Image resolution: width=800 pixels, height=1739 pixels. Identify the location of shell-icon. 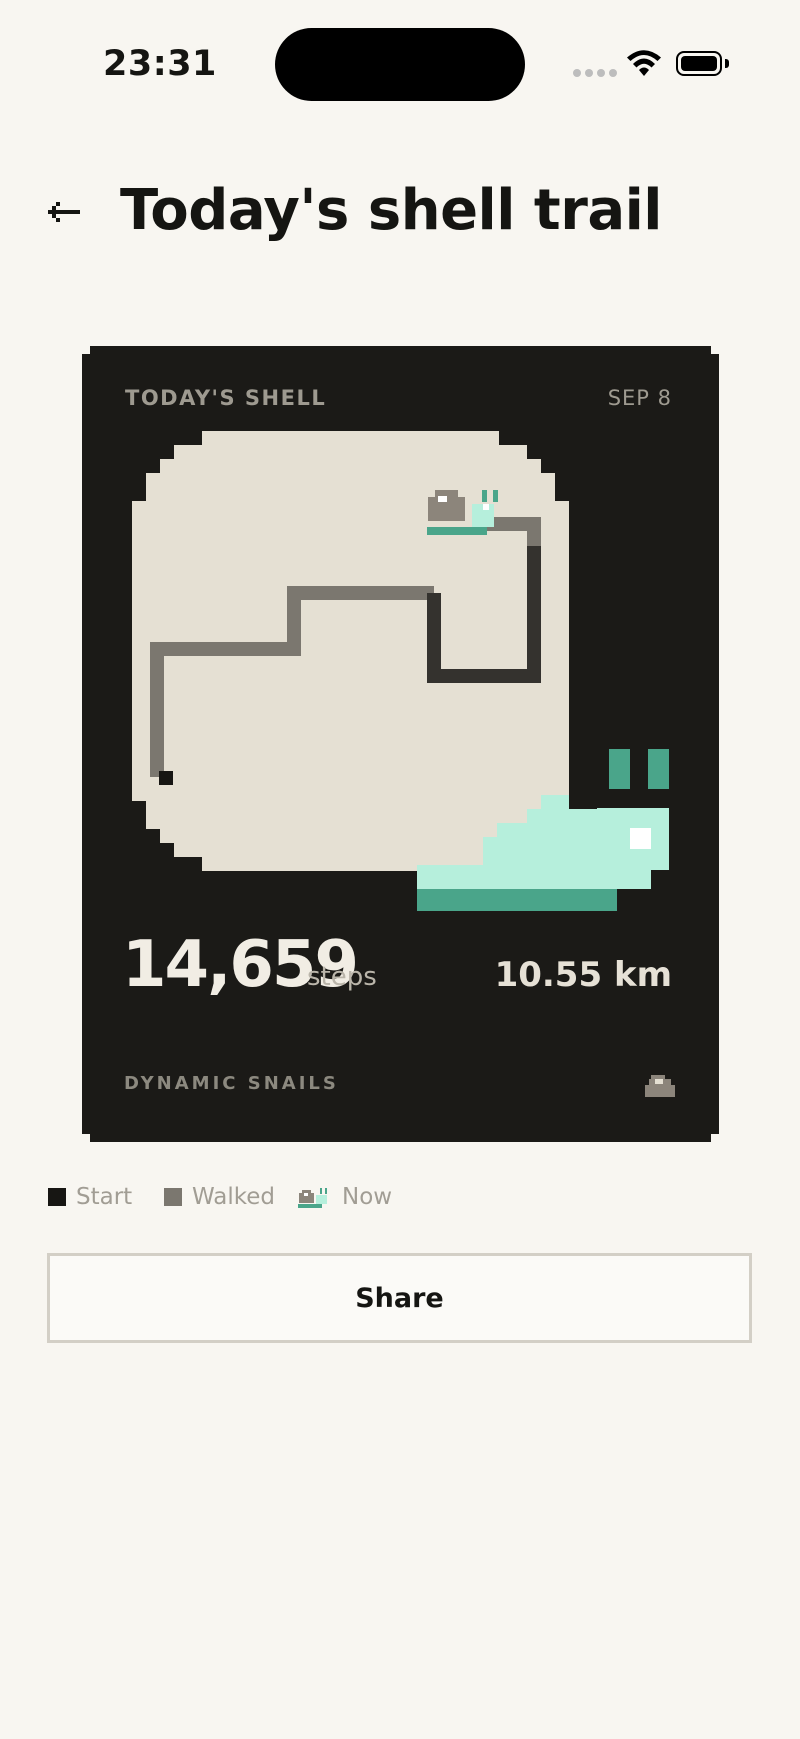
(660, 1086).